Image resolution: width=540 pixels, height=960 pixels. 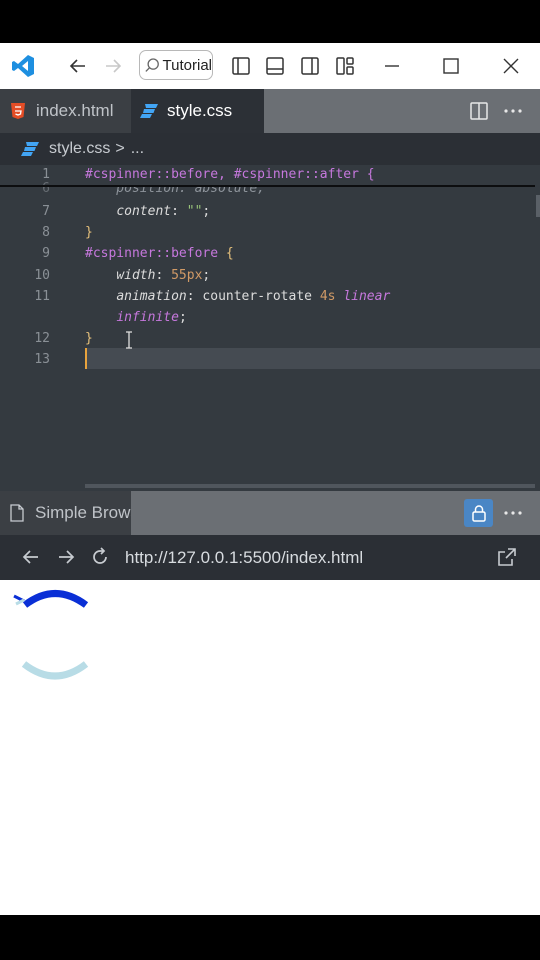 I want to click on breadcrumb-file: style.css, so click(x=79, y=149).